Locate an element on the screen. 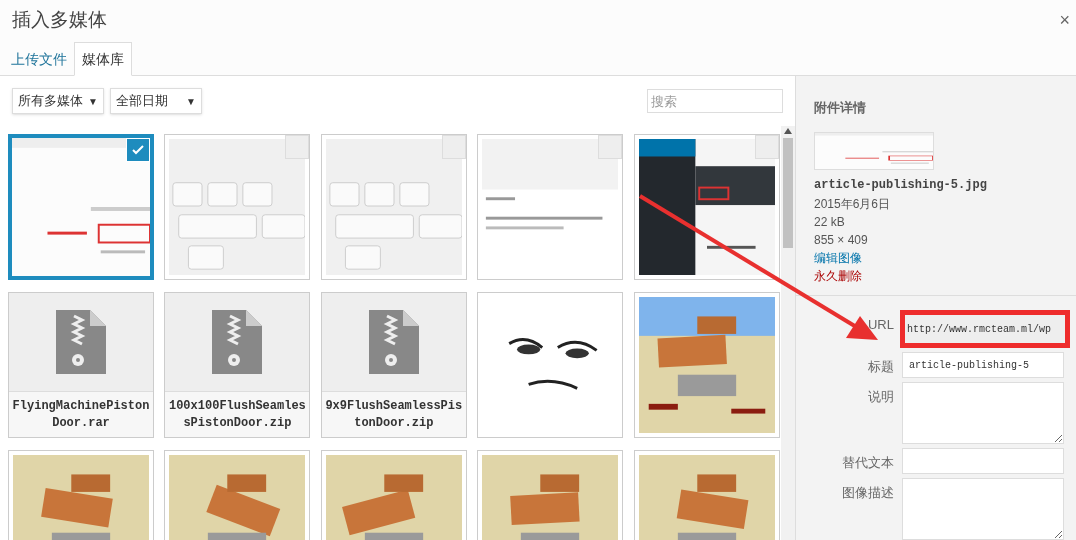  search-field: 搜索 is located at coordinates (715, 101).